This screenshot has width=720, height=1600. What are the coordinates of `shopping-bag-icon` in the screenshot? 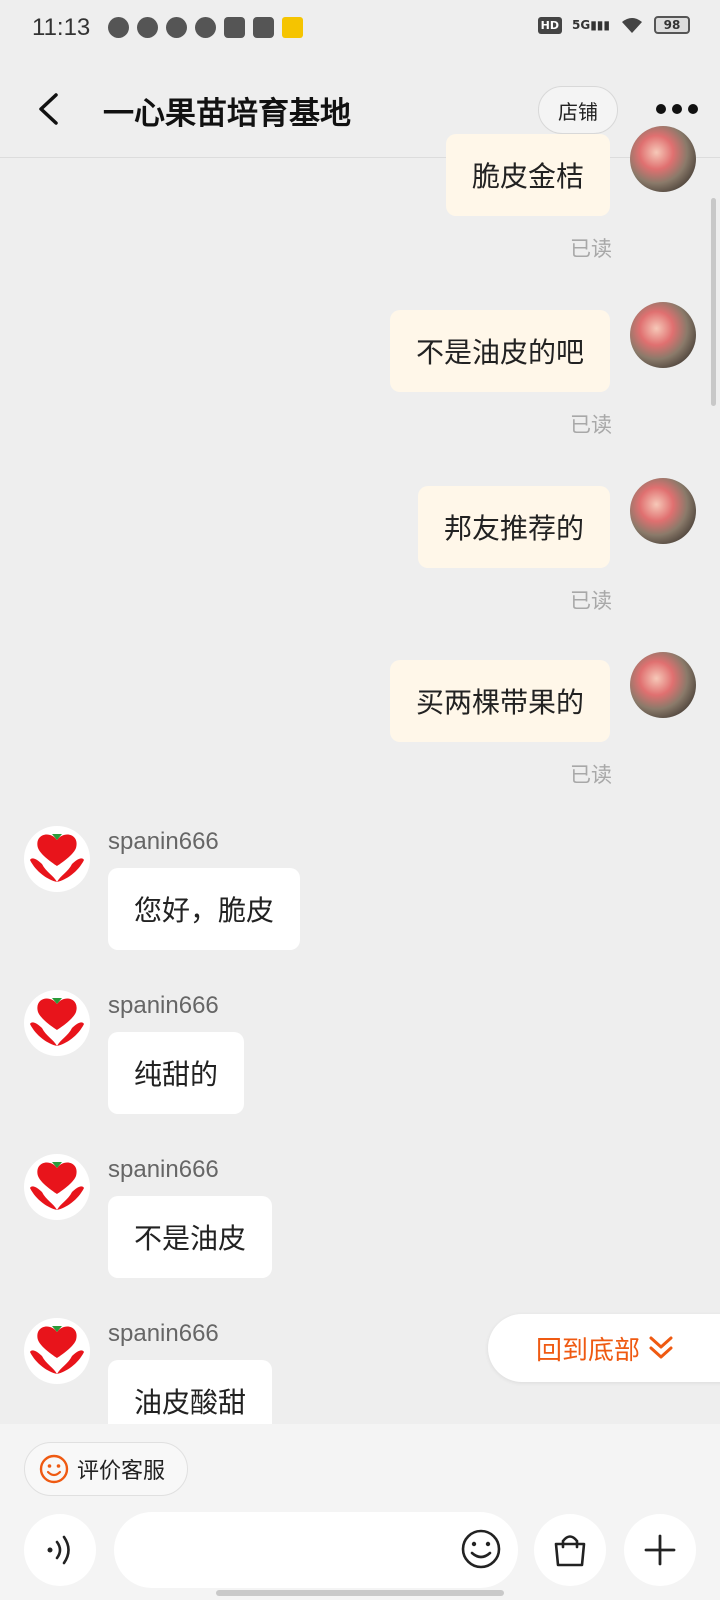 It's located at (570, 1551).